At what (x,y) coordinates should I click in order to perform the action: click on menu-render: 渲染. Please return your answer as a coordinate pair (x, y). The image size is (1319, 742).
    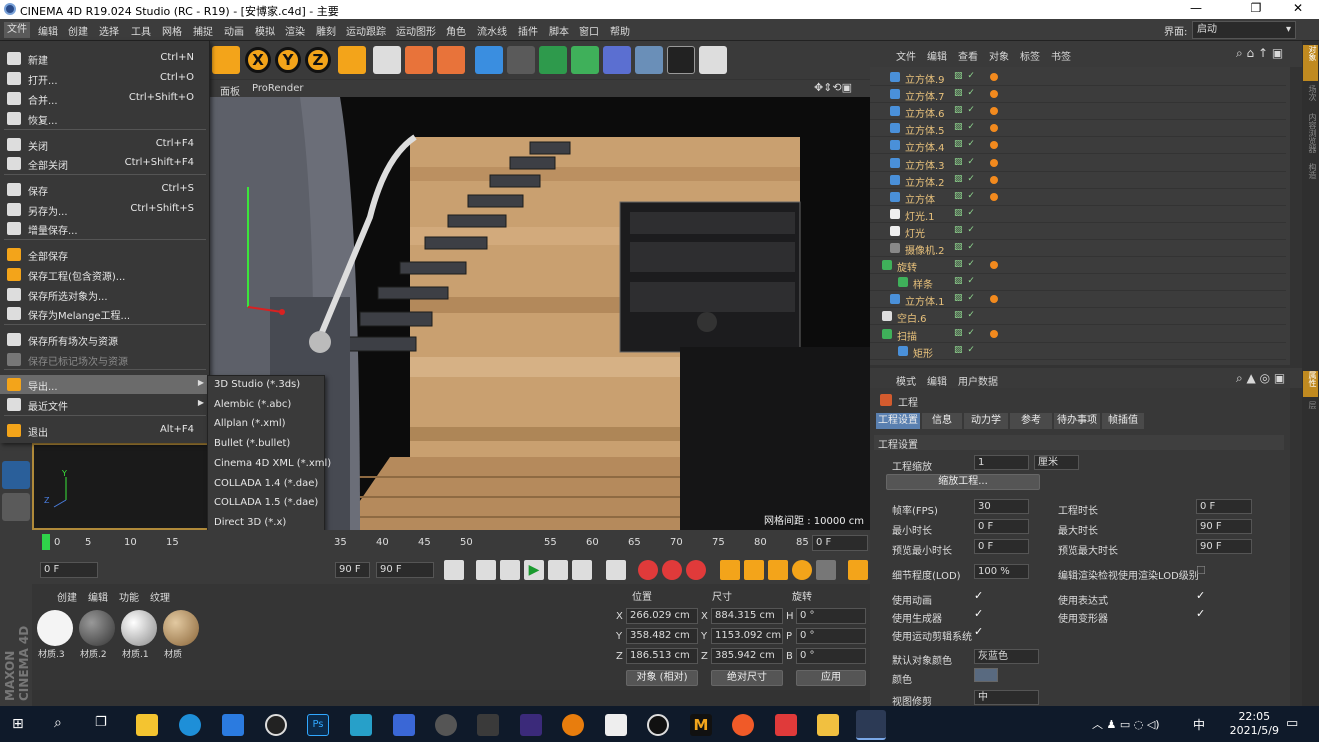
    Looking at the image, I should click on (295, 30).